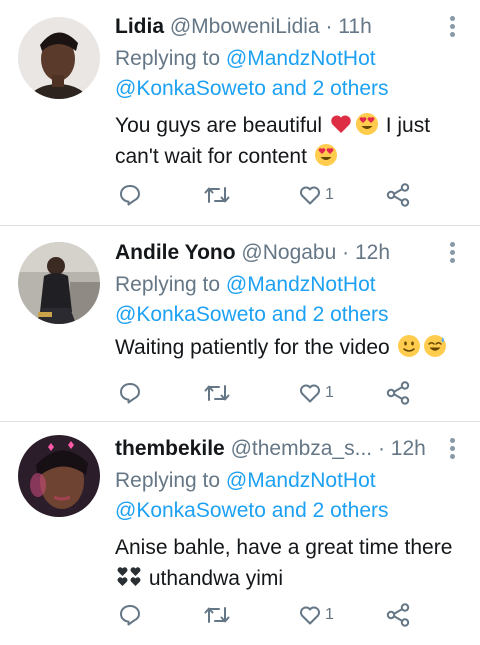 This screenshot has height=645, width=480. What do you see at coordinates (245, 26) in the screenshot?
I see `user-handle: @MboweniLidia` at bounding box center [245, 26].